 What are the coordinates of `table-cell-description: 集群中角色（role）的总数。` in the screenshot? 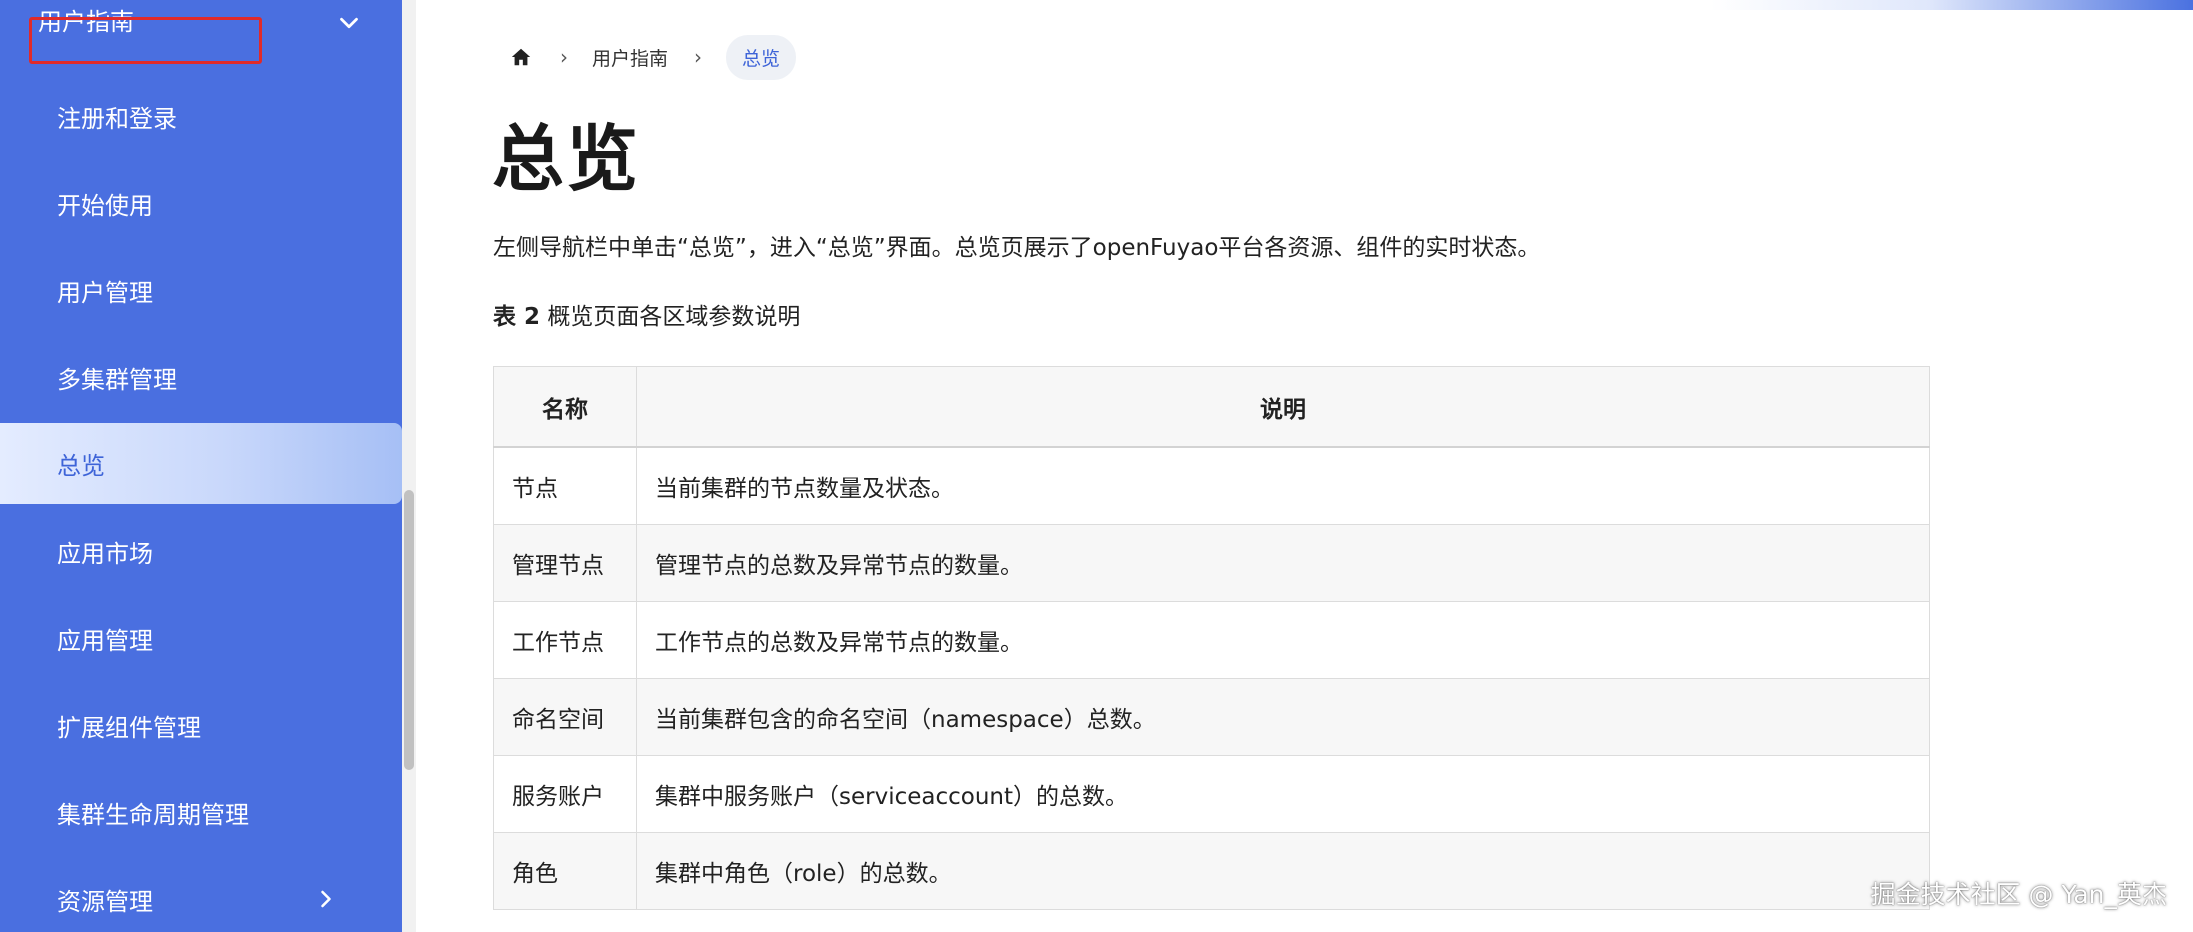 It's located at (1283, 871).